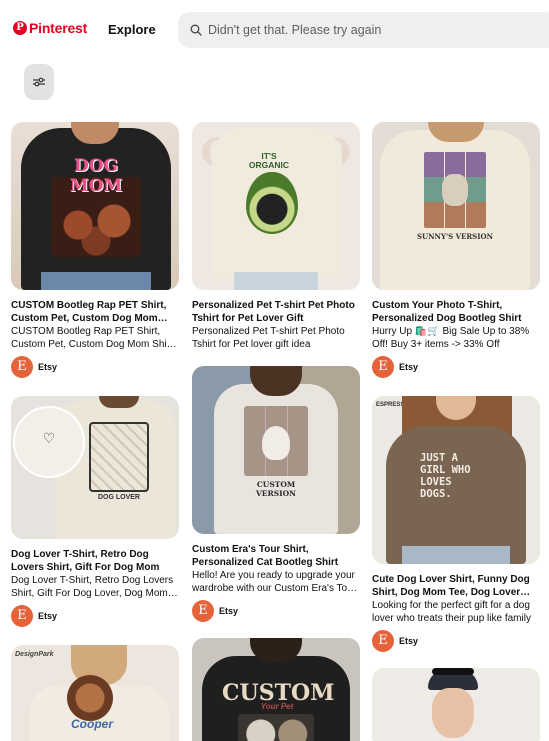 This screenshot has height=741, width=549. Describe the element at coordinates (453, 713) in the screenshot. I see `face-shape` at that location.